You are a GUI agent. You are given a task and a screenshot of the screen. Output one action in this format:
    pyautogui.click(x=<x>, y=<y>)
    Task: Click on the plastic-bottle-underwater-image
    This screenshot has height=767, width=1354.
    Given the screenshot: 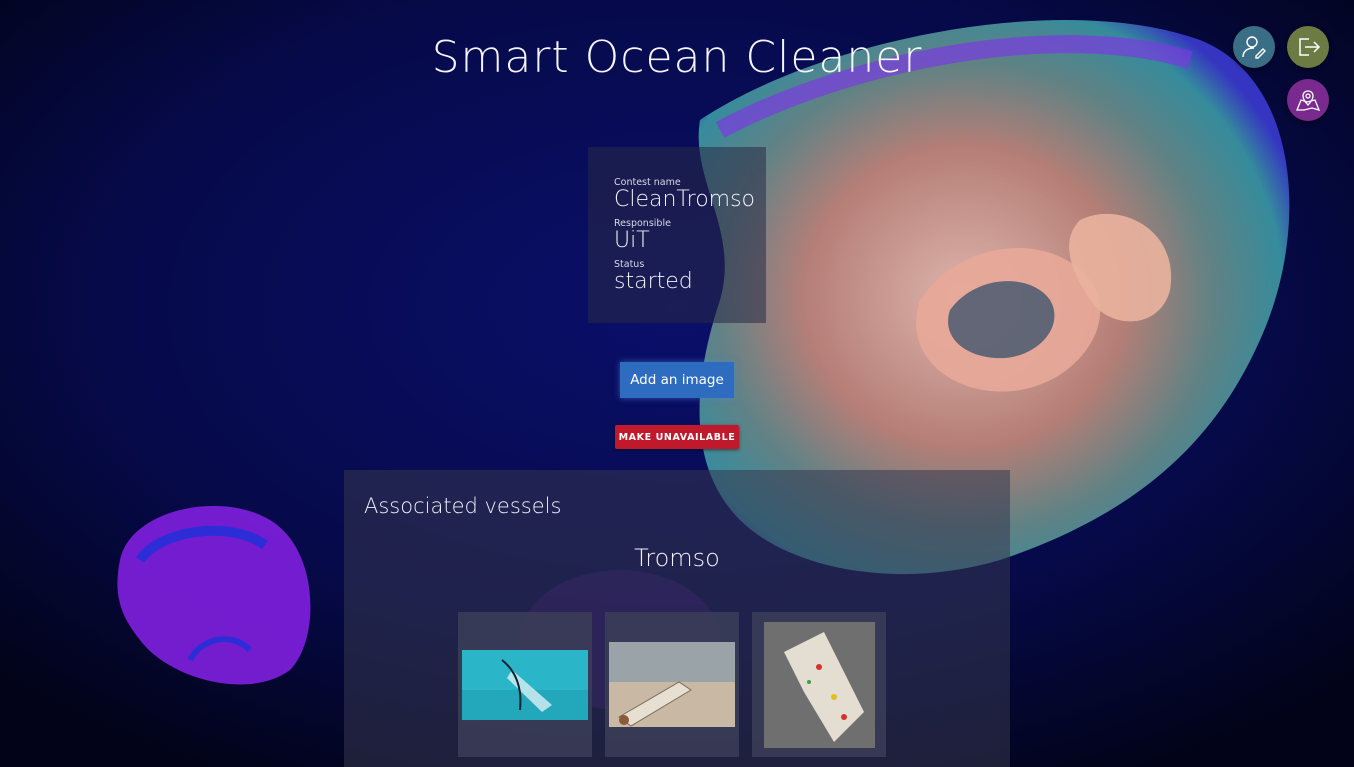 What is the action you would take?
    pyautogui.click(x=525, y=684)
    